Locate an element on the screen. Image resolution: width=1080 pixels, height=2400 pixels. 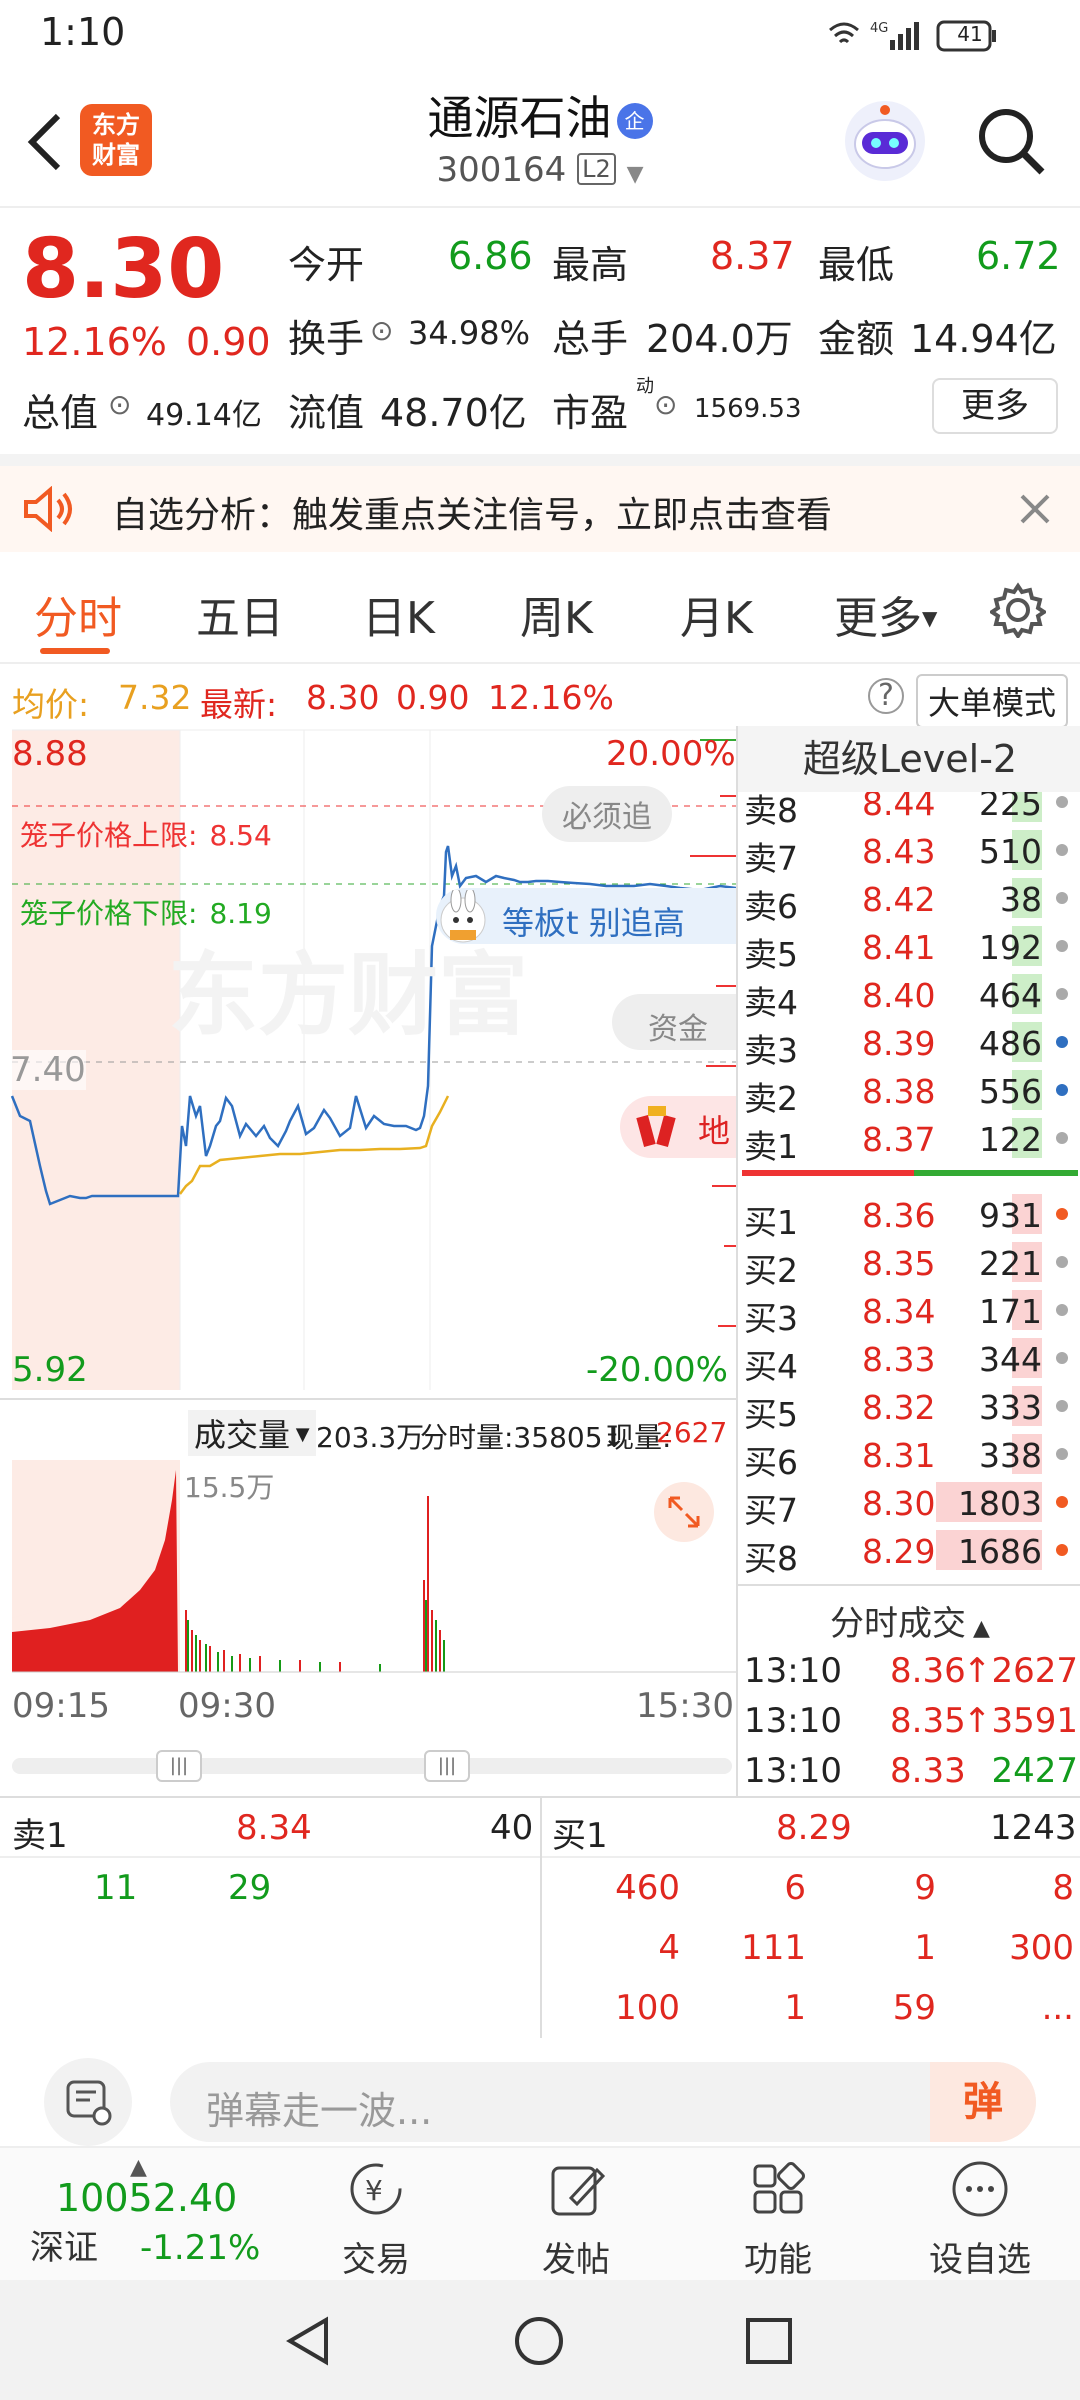
bid-volume: 333 is located at coordinates (1010, 1407).